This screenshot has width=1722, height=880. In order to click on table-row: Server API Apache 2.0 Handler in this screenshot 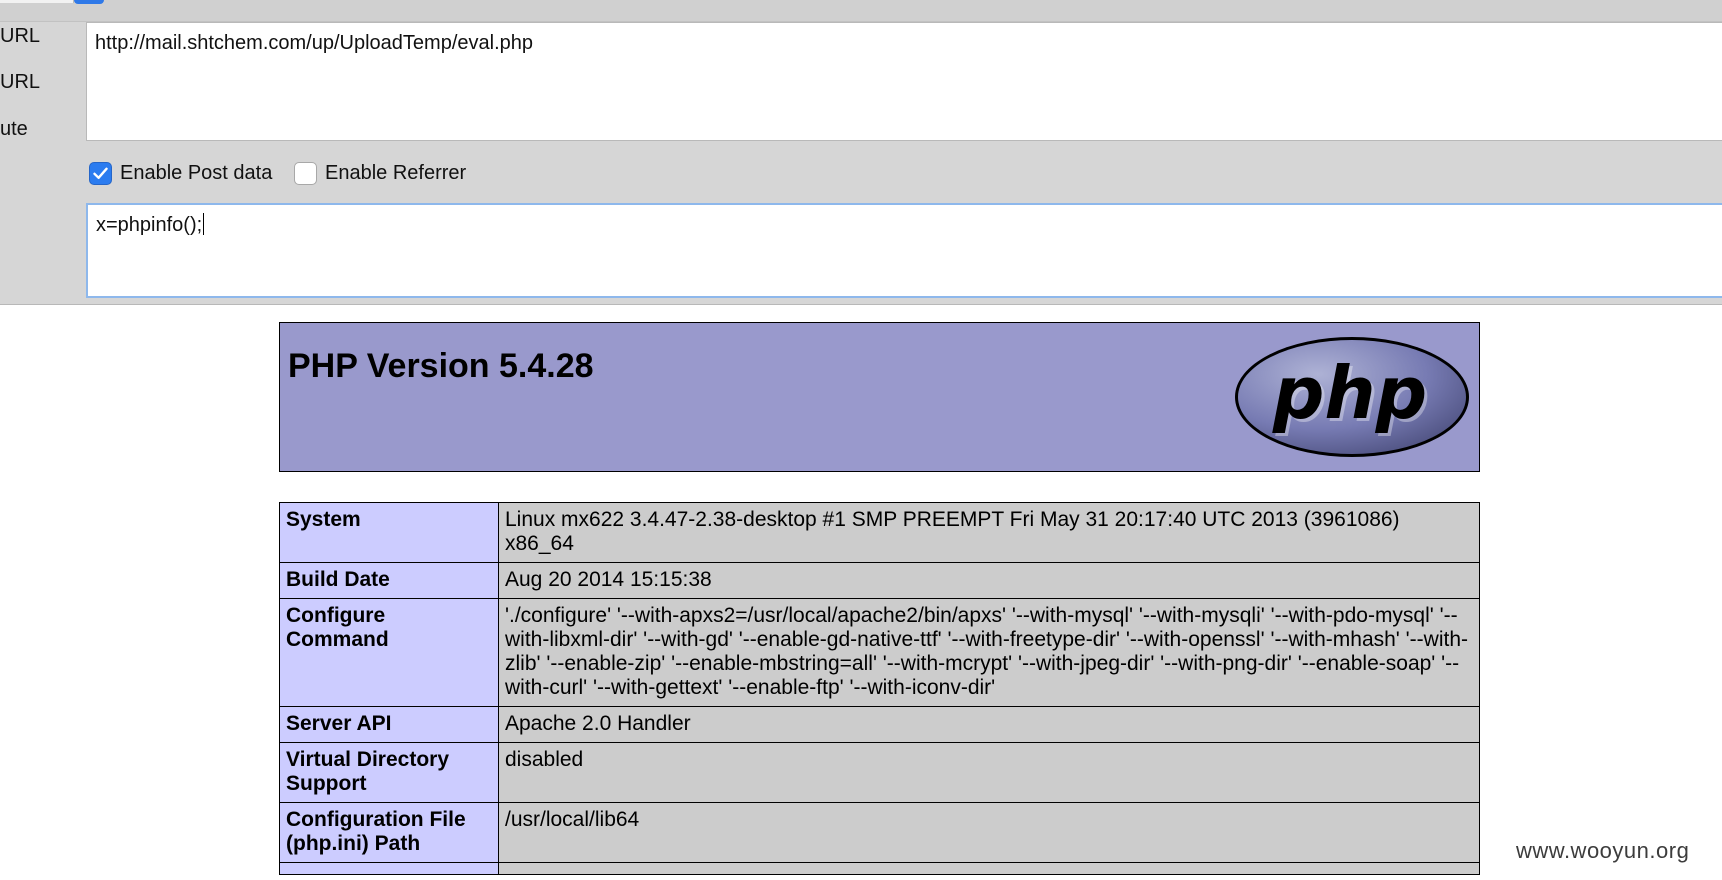, I will do `click(879, 724)`.